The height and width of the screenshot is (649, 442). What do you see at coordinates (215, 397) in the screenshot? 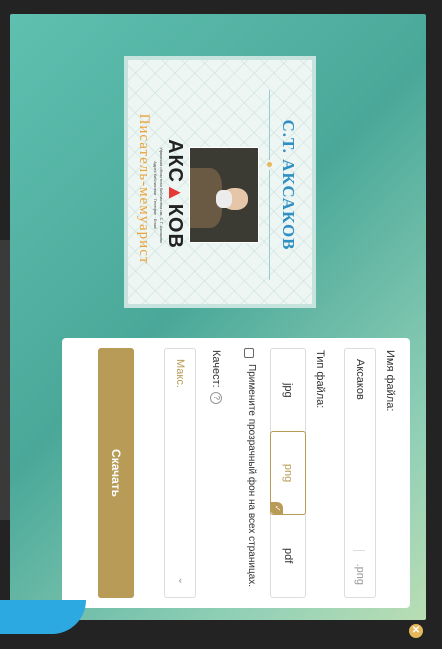
I see `help-icon: ?` at bounding box center [215, 397].